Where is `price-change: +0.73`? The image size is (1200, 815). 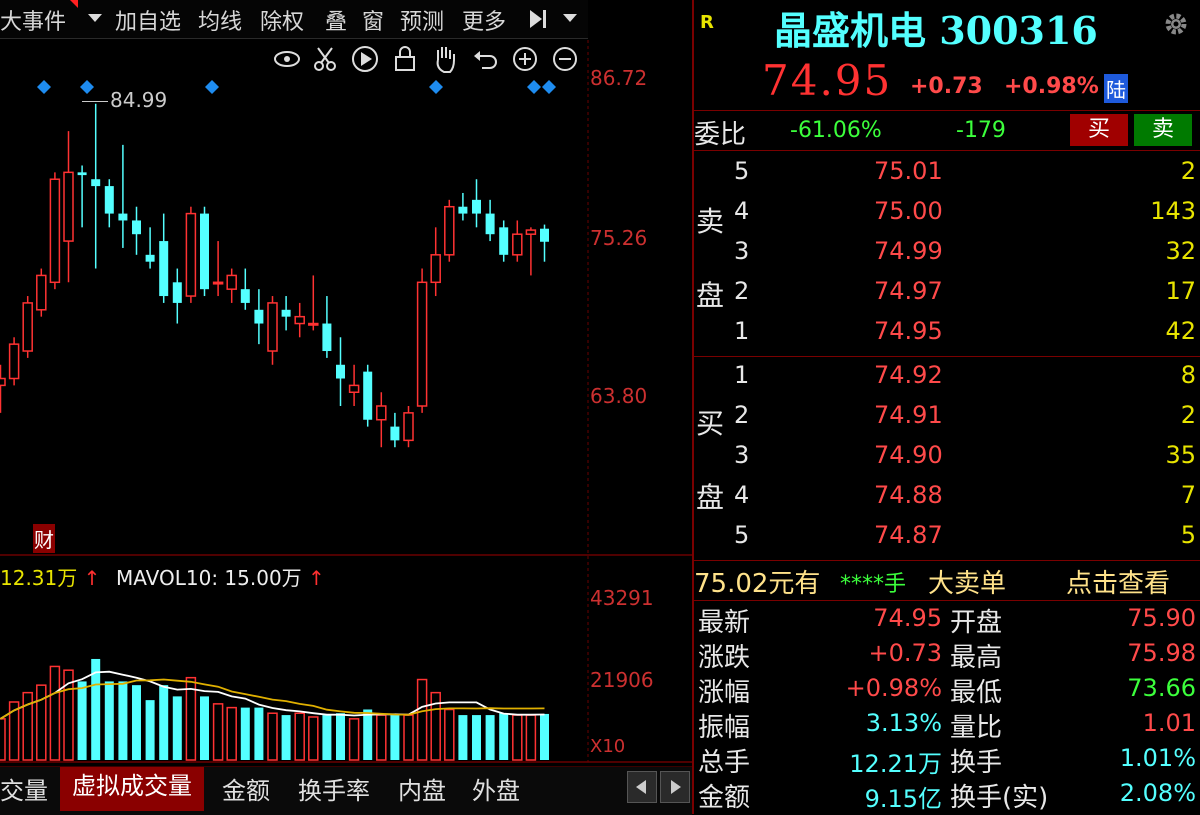 price-change: +0.73 is located at coordinates (946, 86).